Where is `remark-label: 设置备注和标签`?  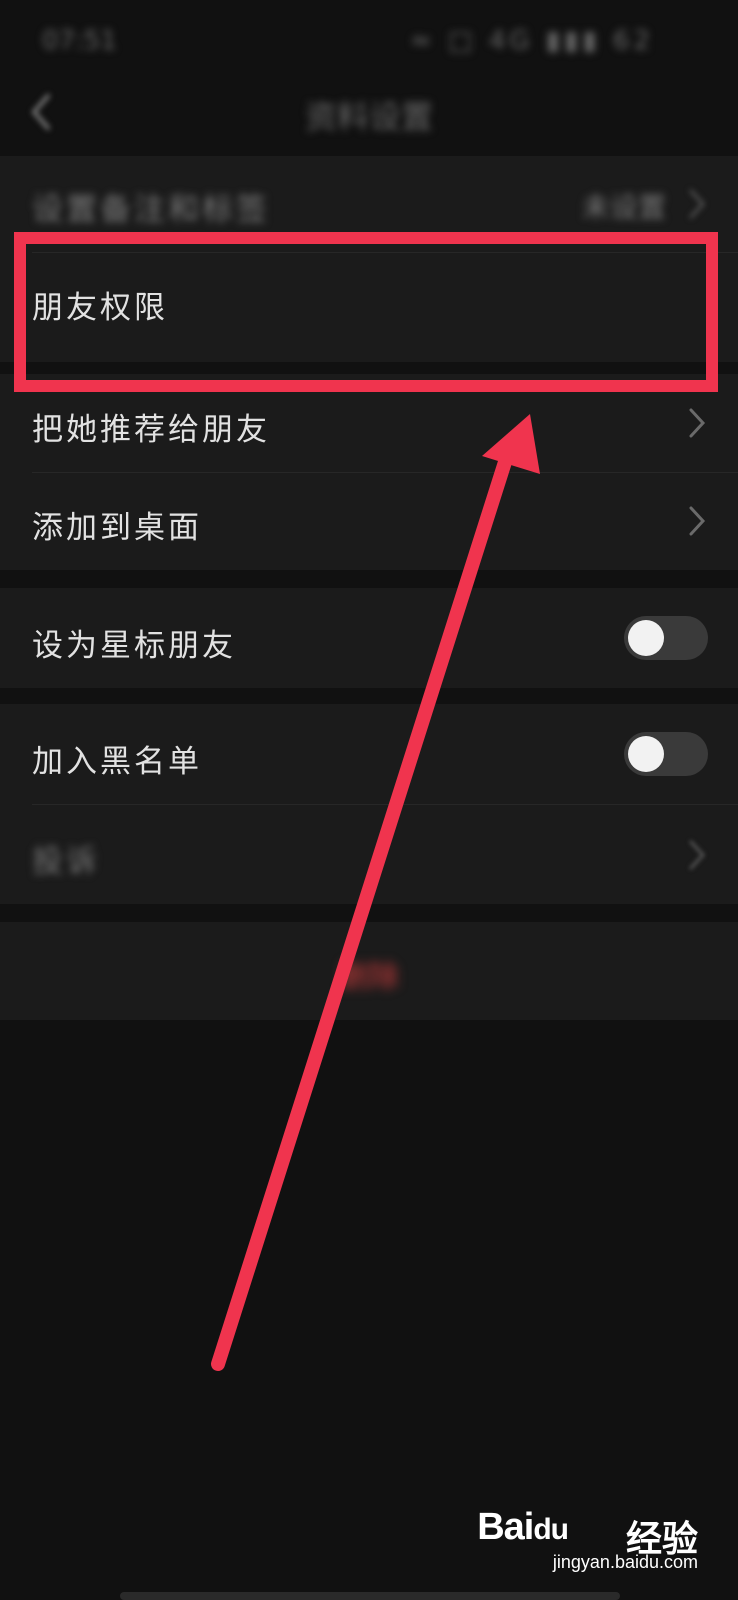 remark-label: 设置备注和标签 is located at coordinates (151, 210).